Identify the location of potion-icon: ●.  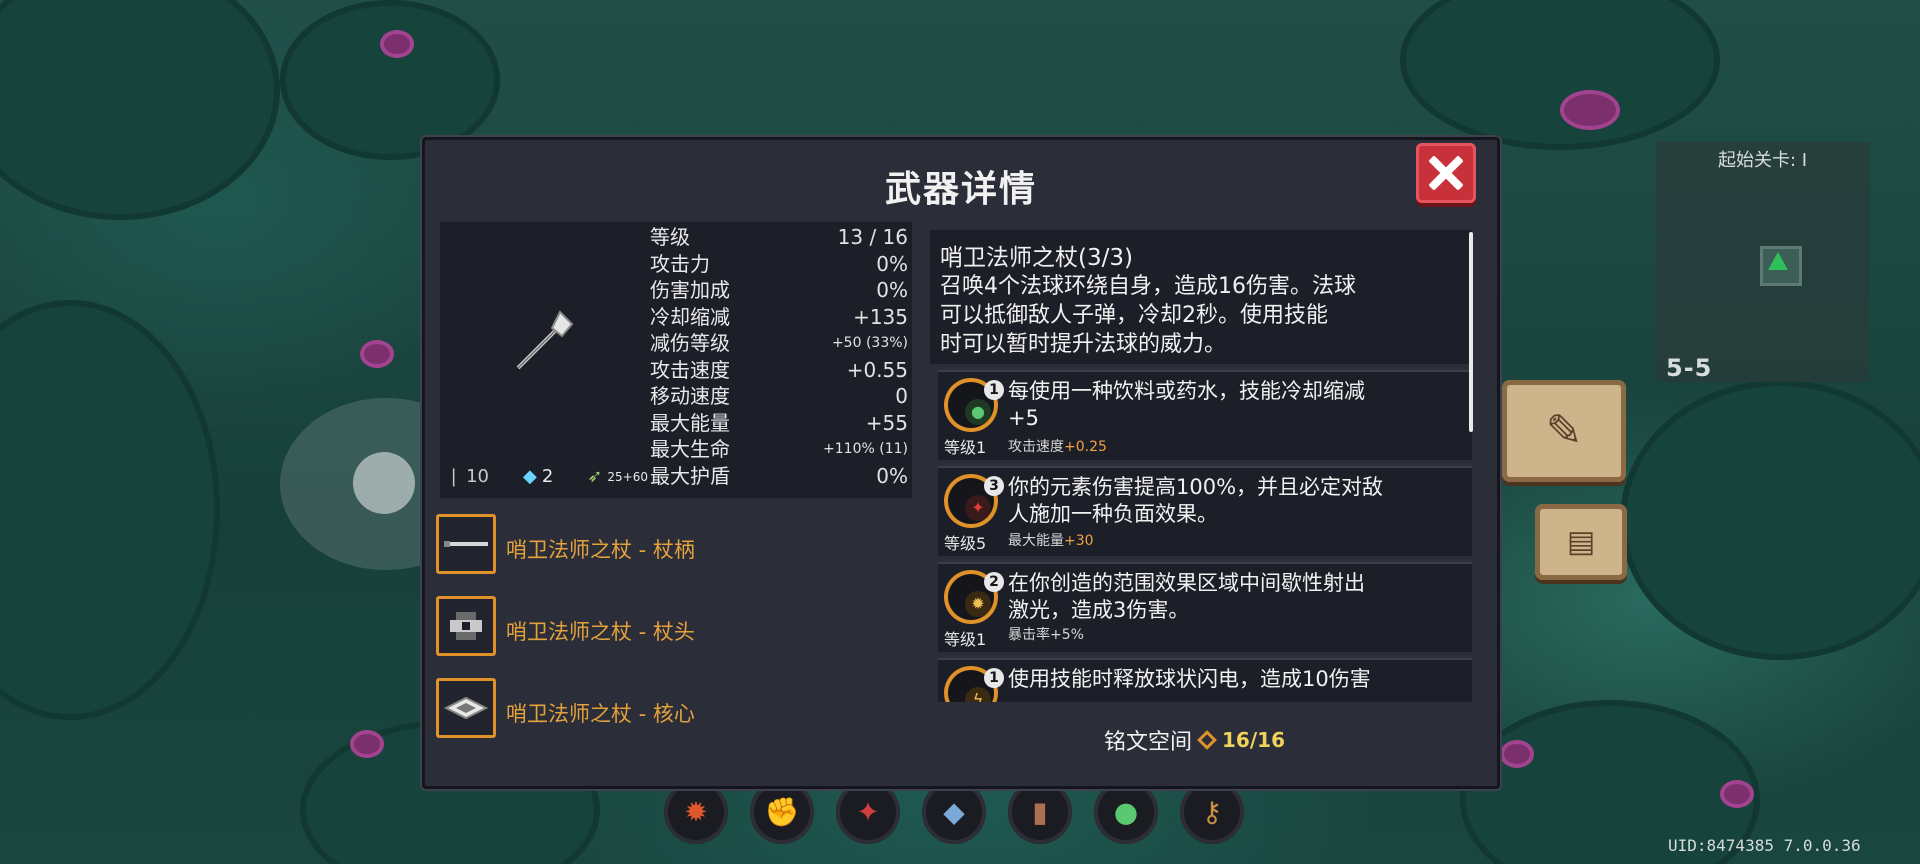
(978, 412).